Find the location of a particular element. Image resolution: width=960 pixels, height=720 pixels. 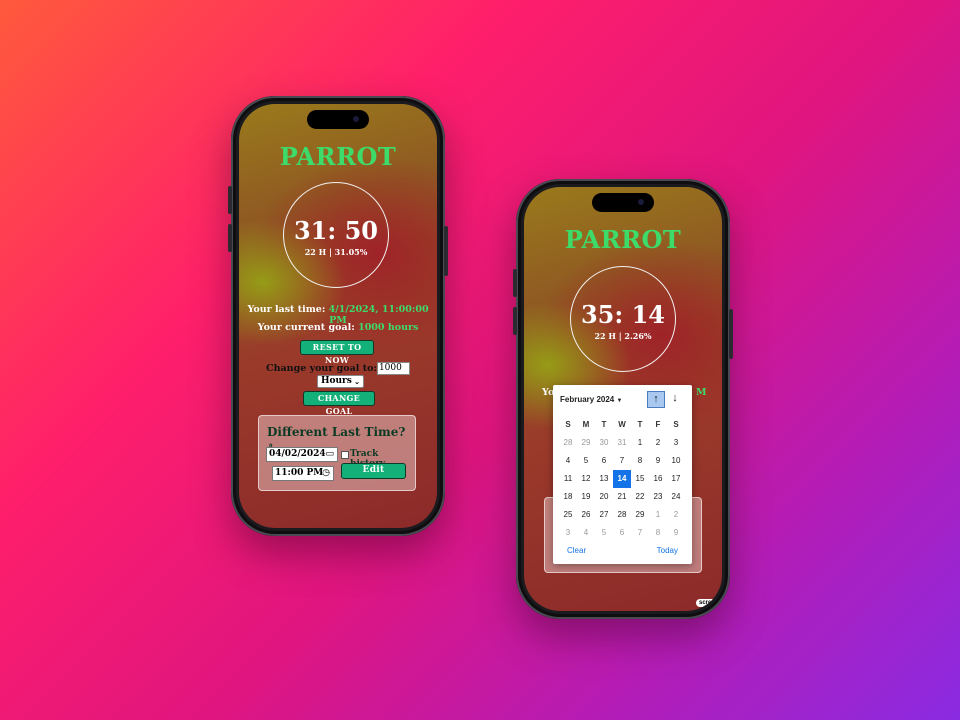

time-value: 11:00 PM is located at coordinates (299, 473).